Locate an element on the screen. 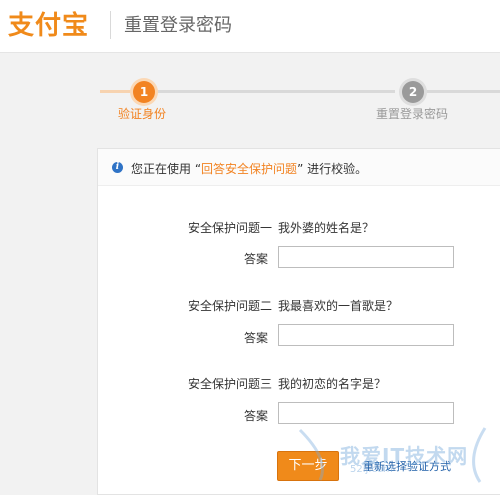 The image size is (500, 495). answer-3-input is located at coordinates (366, 413).